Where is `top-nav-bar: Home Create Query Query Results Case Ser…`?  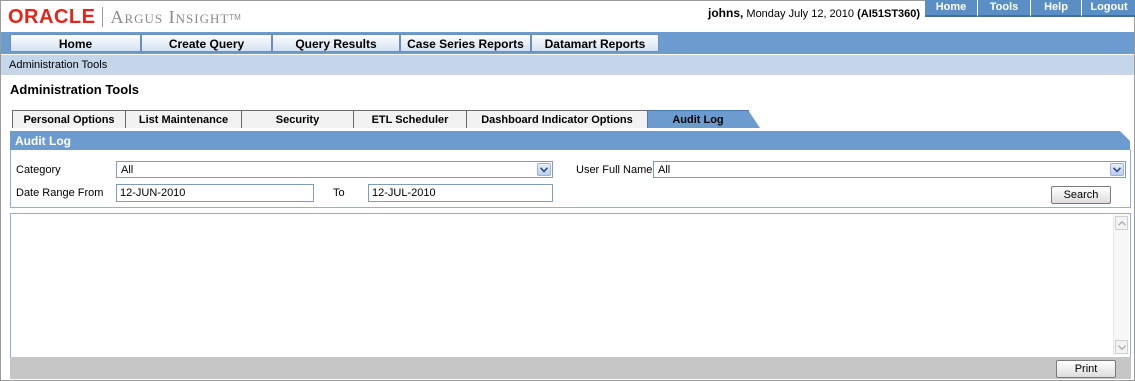
top-nav-bar: Home Create Query Query Results Case Ser… is located at coordinates (567, 43).